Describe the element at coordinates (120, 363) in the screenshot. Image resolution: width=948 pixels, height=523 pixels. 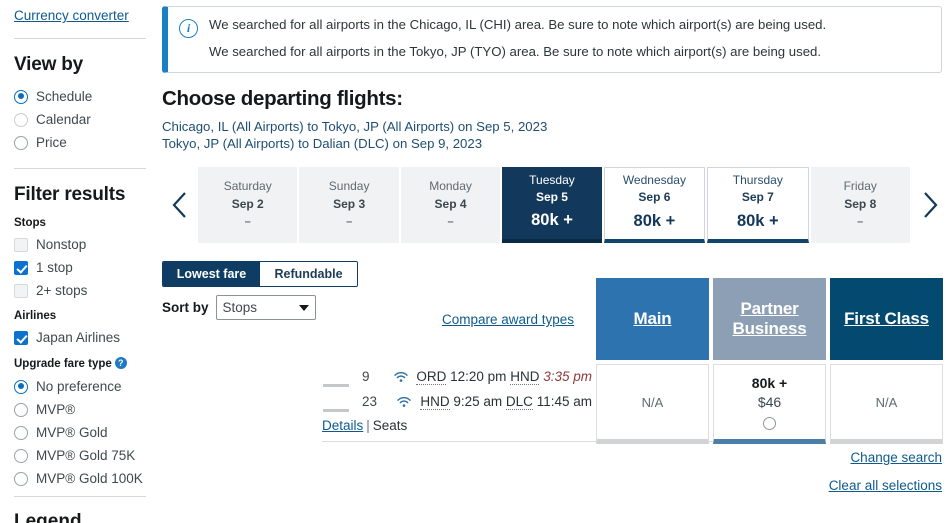
I see `question-mark-icon: ?` at that location.